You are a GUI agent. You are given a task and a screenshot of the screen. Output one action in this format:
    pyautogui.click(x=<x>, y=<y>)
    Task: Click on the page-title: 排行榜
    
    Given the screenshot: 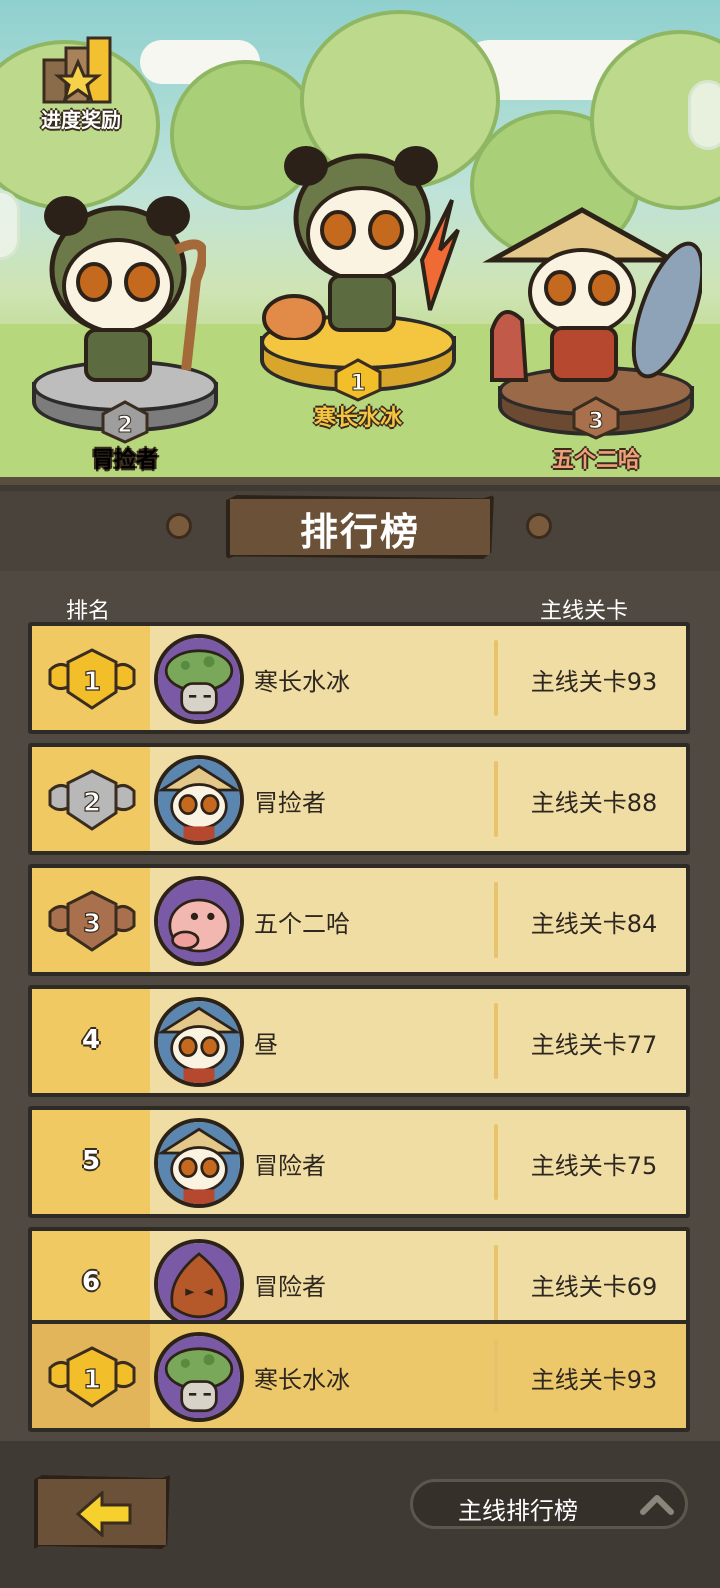 What is the action you would take?
    pyautogui.click(x=359, y=532)
    